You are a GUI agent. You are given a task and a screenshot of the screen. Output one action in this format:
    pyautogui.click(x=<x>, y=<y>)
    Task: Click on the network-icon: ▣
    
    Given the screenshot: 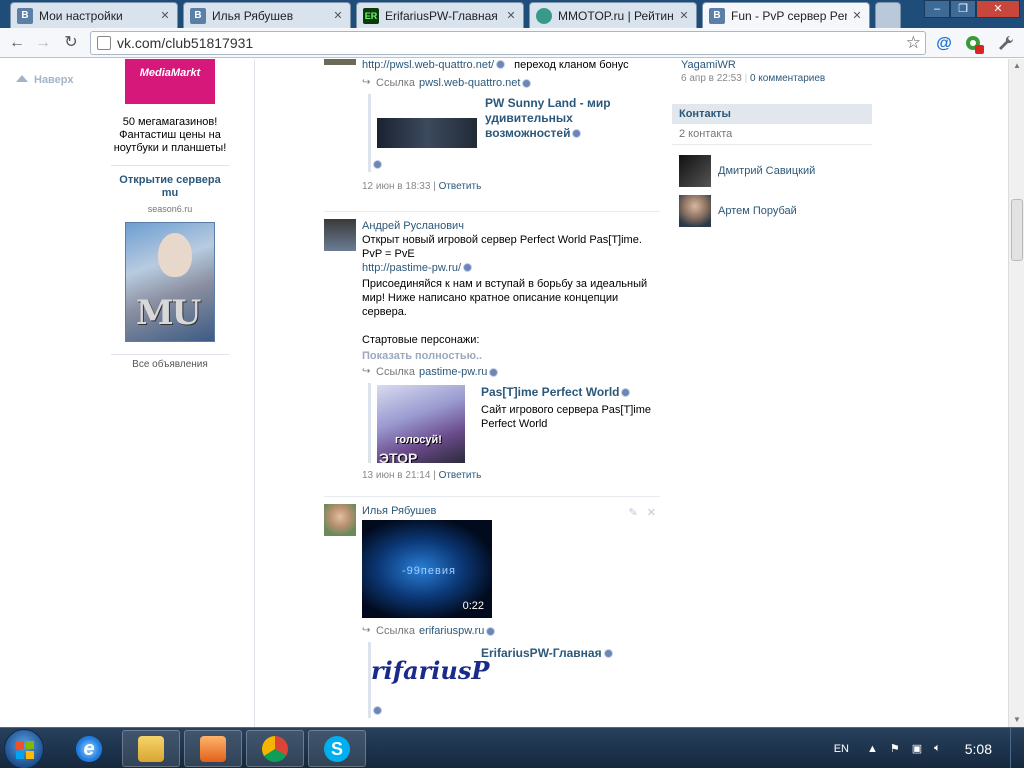 What is the action you would take?
    pyautogui.click(x=917, y=748)
    